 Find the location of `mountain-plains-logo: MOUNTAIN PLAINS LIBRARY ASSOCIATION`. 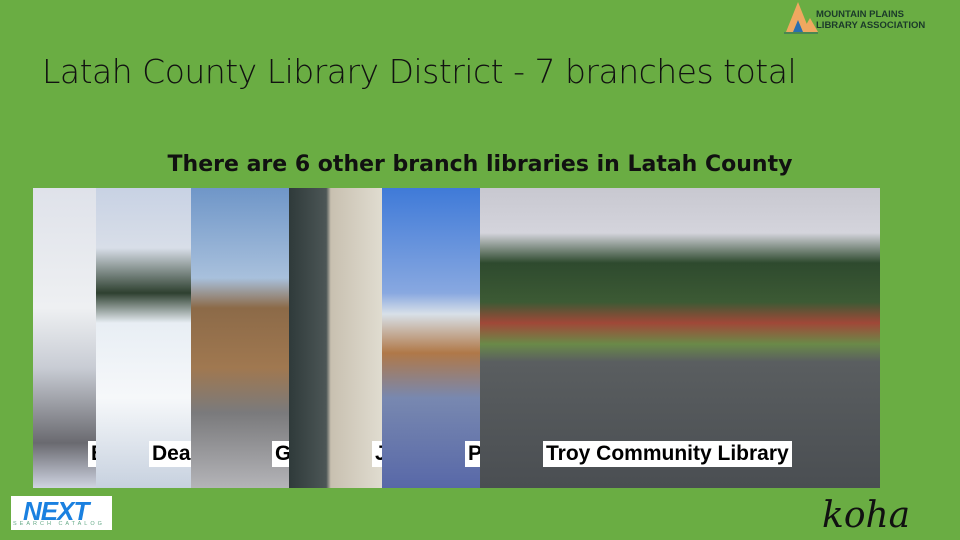

mountain-plains-logo: MOUNTAIN PLAINS LIBRARY ASSOCIATION is located at coordinates (864, 18).